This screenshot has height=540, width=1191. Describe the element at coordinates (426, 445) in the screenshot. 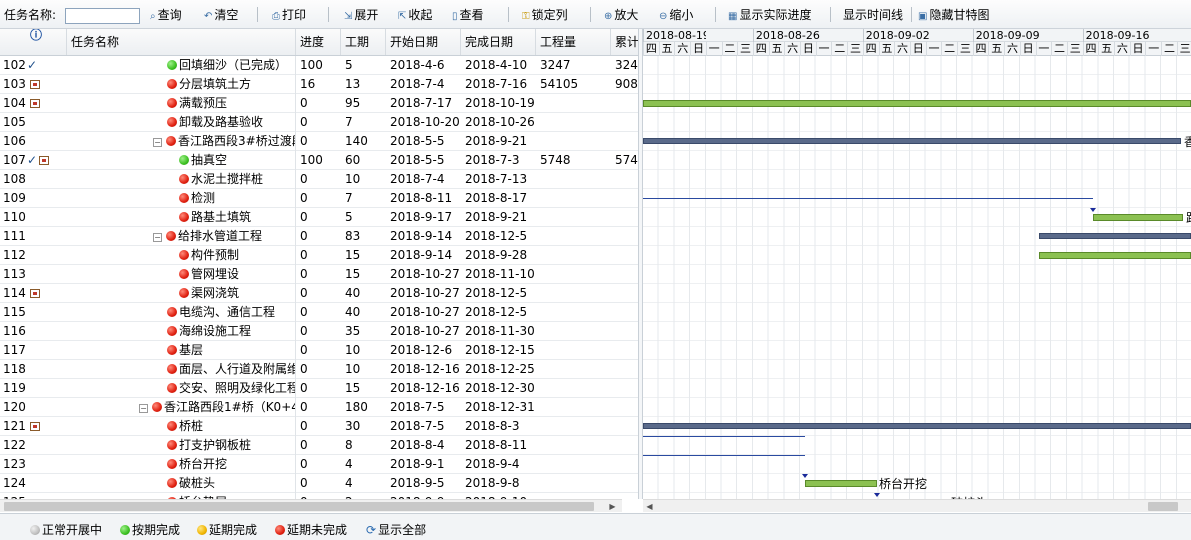

I see `start-date-cell: 2018-8-4` at that location.